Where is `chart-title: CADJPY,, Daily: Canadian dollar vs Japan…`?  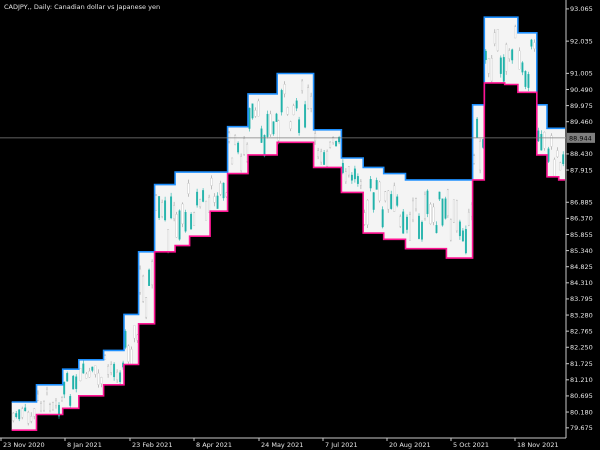
chart-title: CADJPY,, Daily: Canadian dollar vs Japan… is located at coordinates (82, 7).